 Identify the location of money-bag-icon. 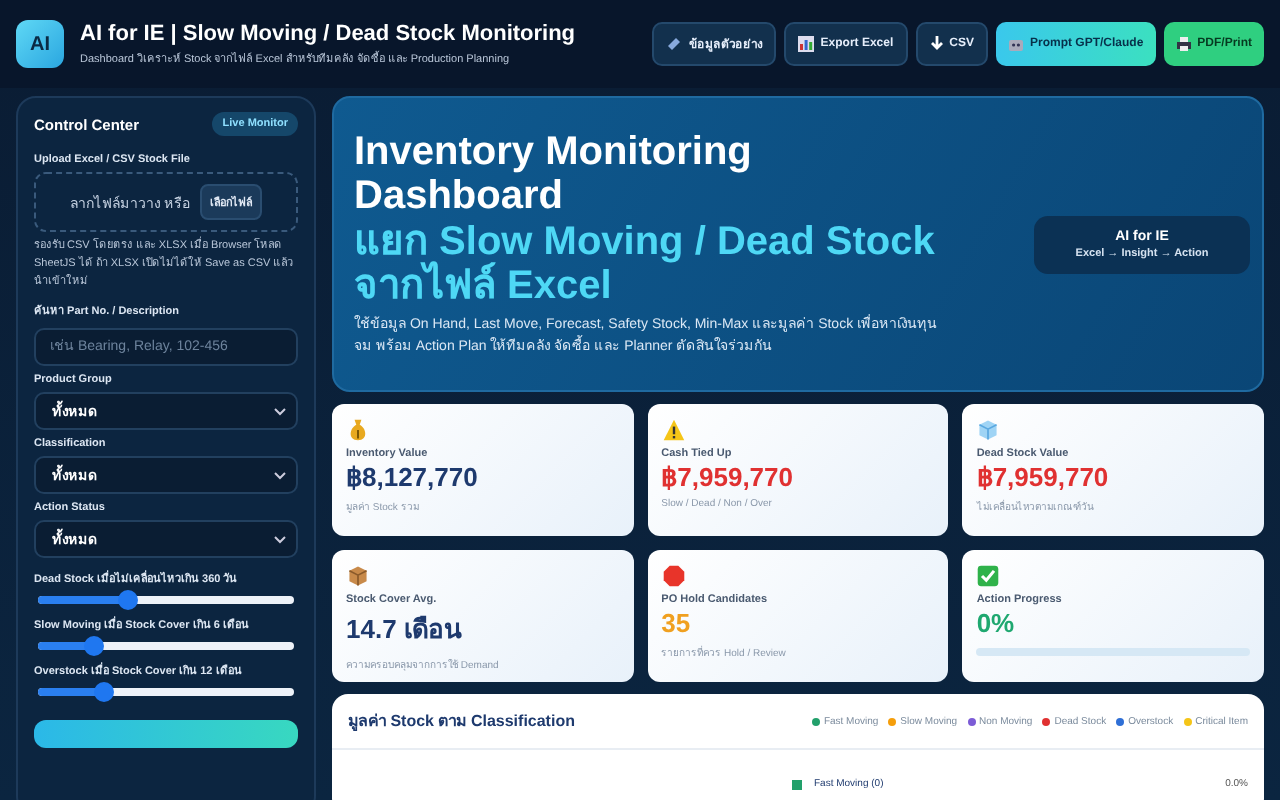
(358, 430).